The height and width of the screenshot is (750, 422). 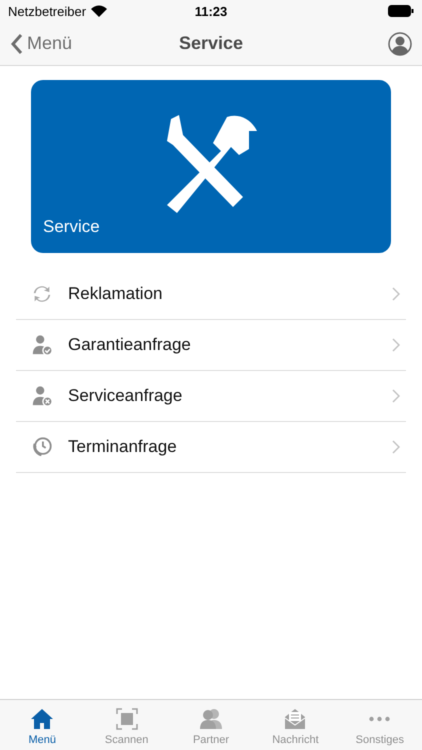 I want to click on row-label: Serviceanfrage, so click(x=126, y=396).